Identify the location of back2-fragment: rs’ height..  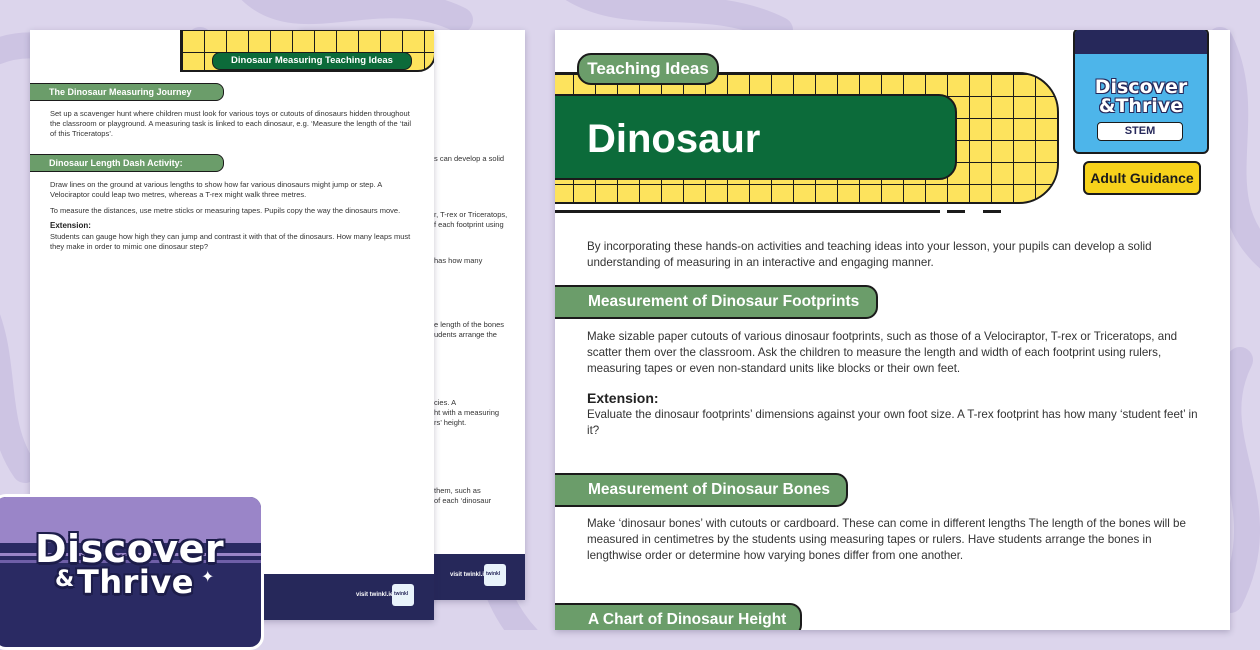
(450, 422).